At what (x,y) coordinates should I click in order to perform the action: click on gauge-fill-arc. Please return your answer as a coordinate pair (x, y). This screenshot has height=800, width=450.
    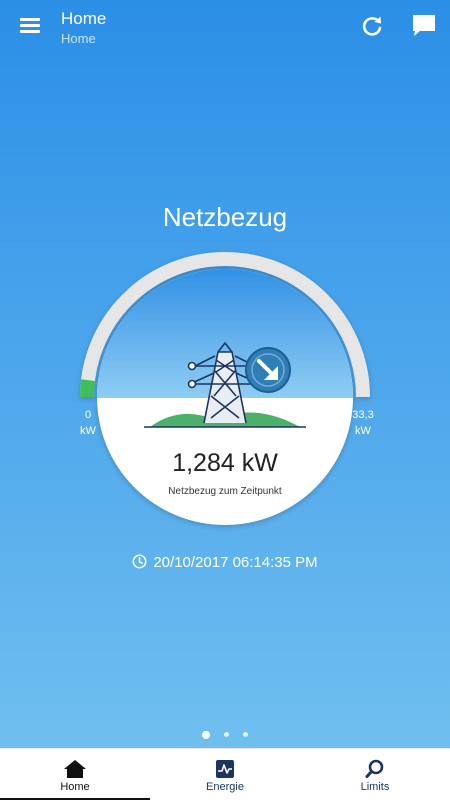
    Looking at the image, I should click on (87, 388).